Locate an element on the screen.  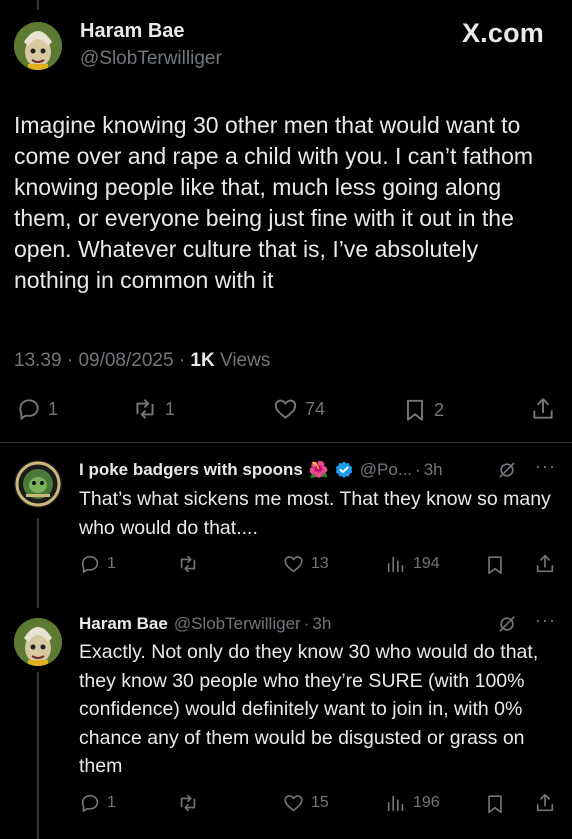
watermark: X.com is located at coordinates (502, 33).